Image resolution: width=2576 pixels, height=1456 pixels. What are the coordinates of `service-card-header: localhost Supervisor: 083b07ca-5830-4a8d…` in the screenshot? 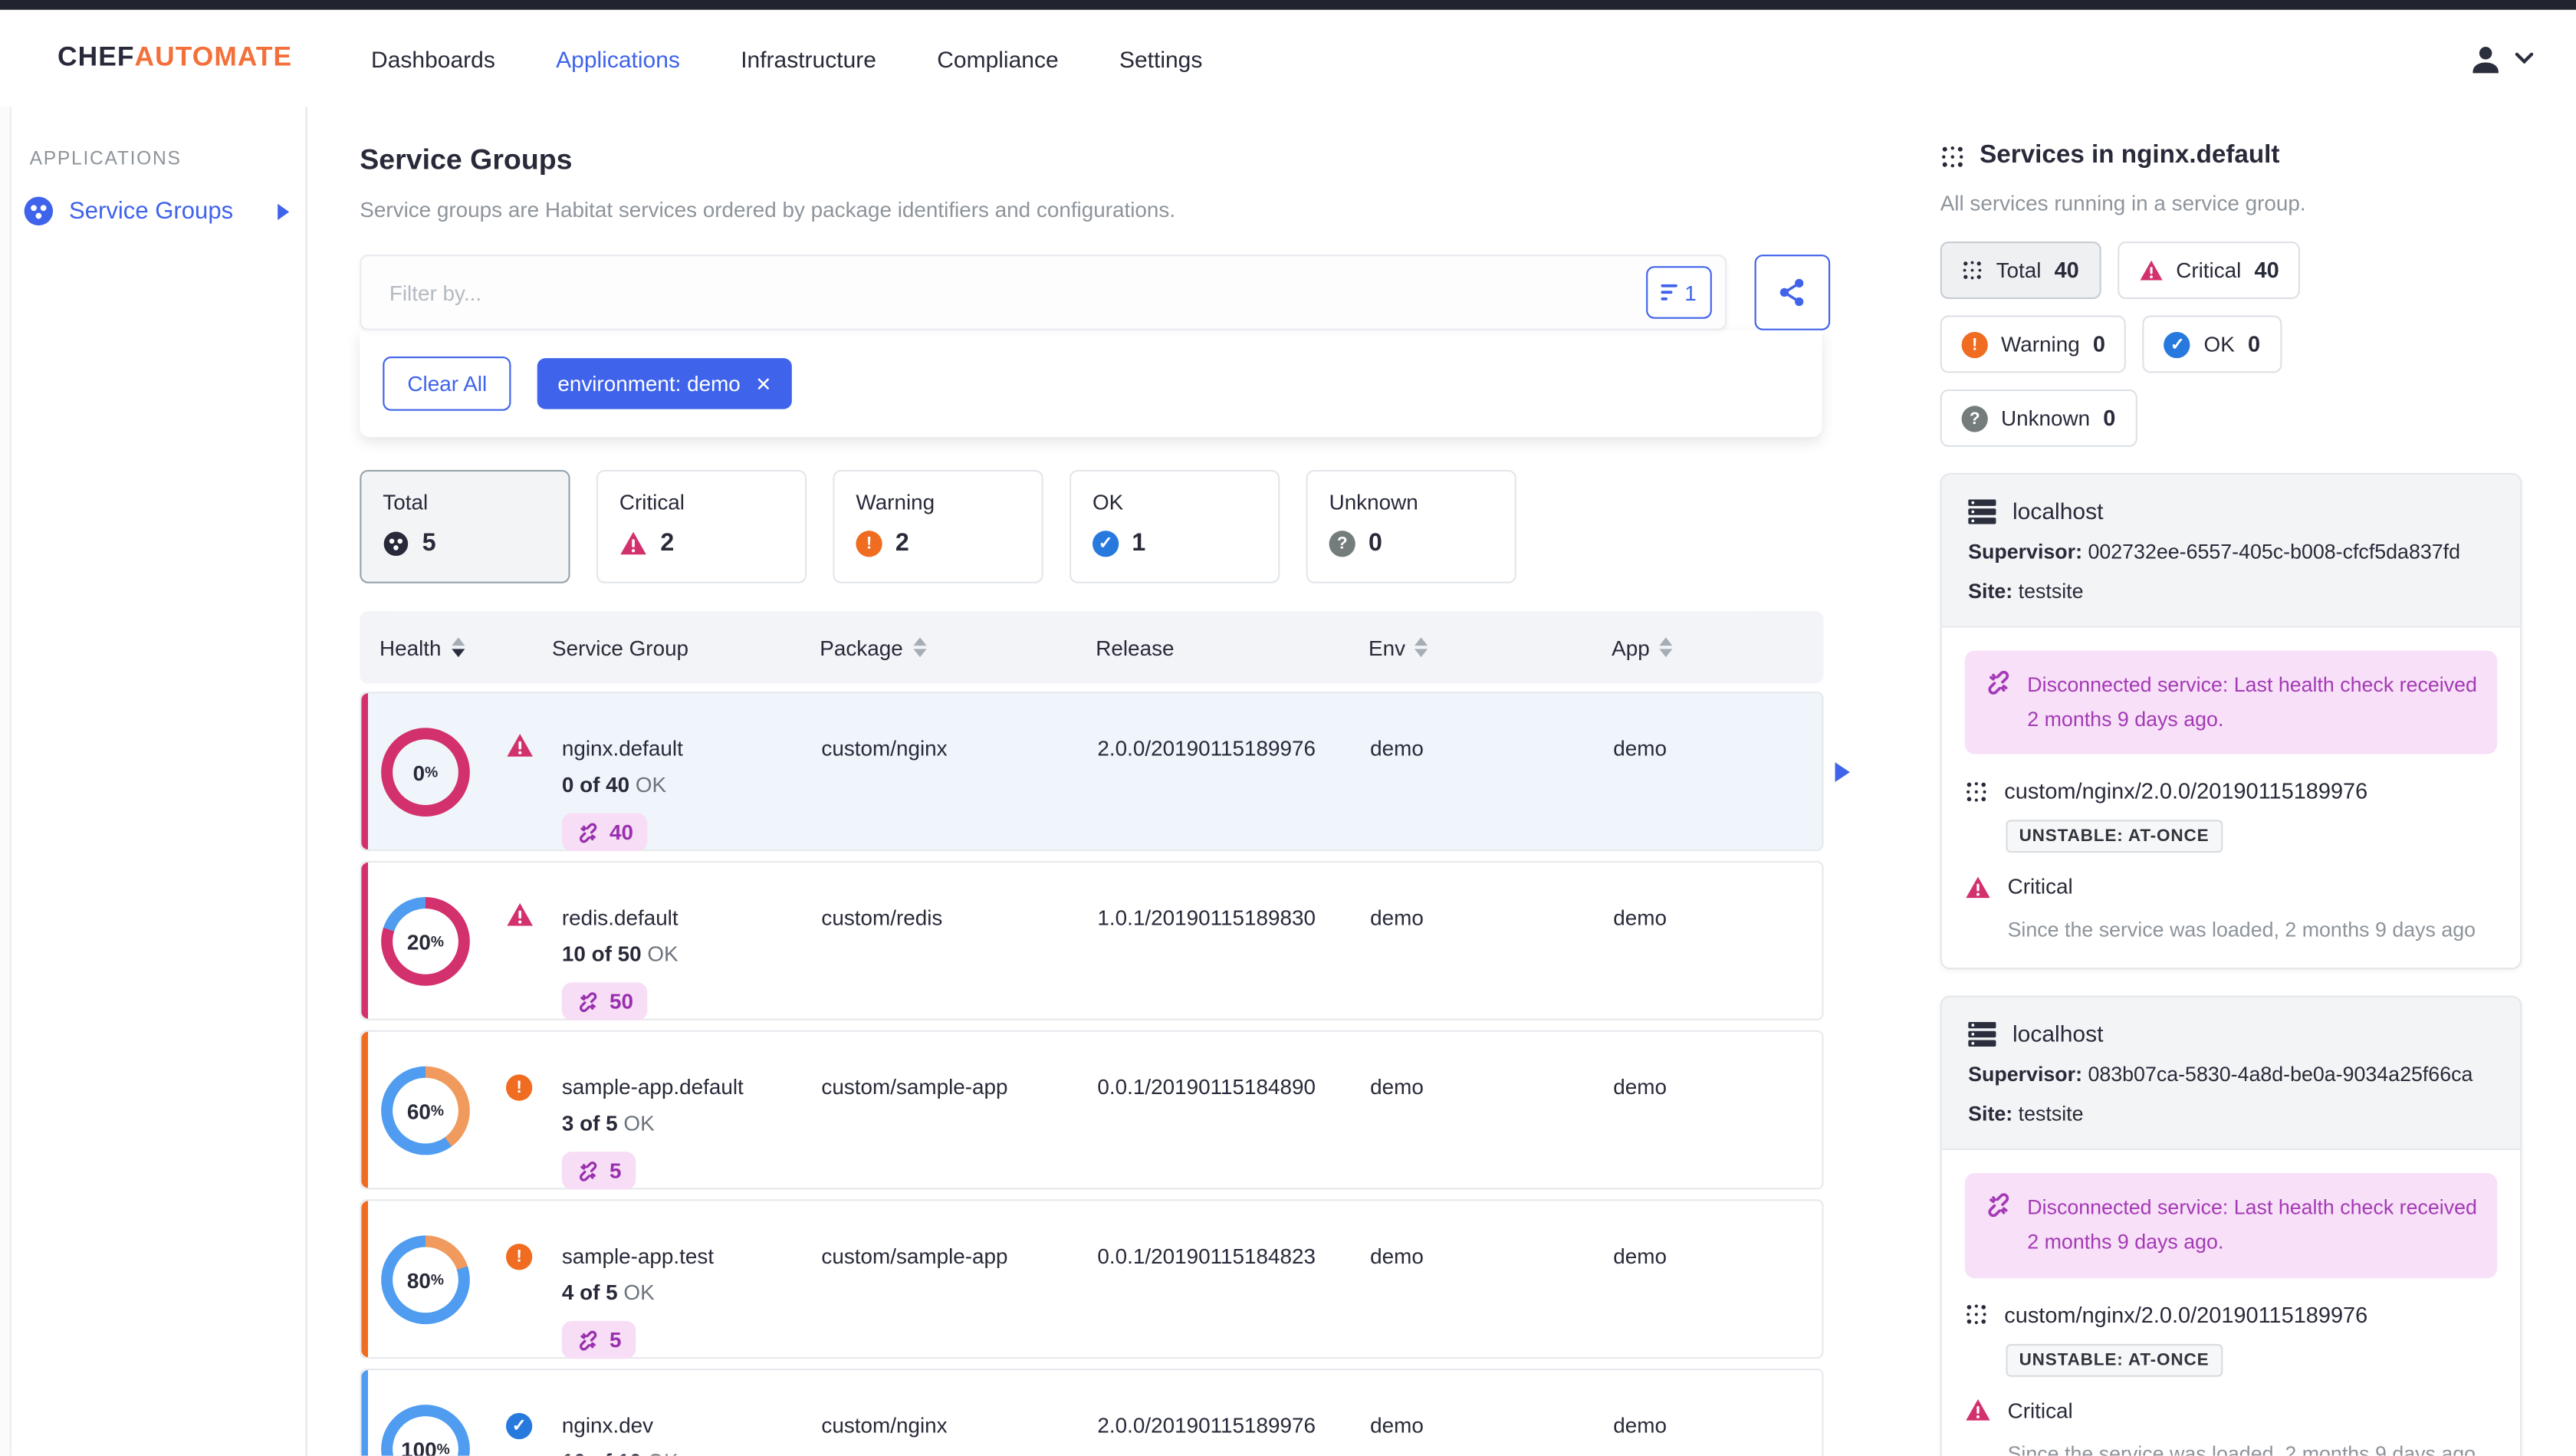 It's located at (2231, 1074).